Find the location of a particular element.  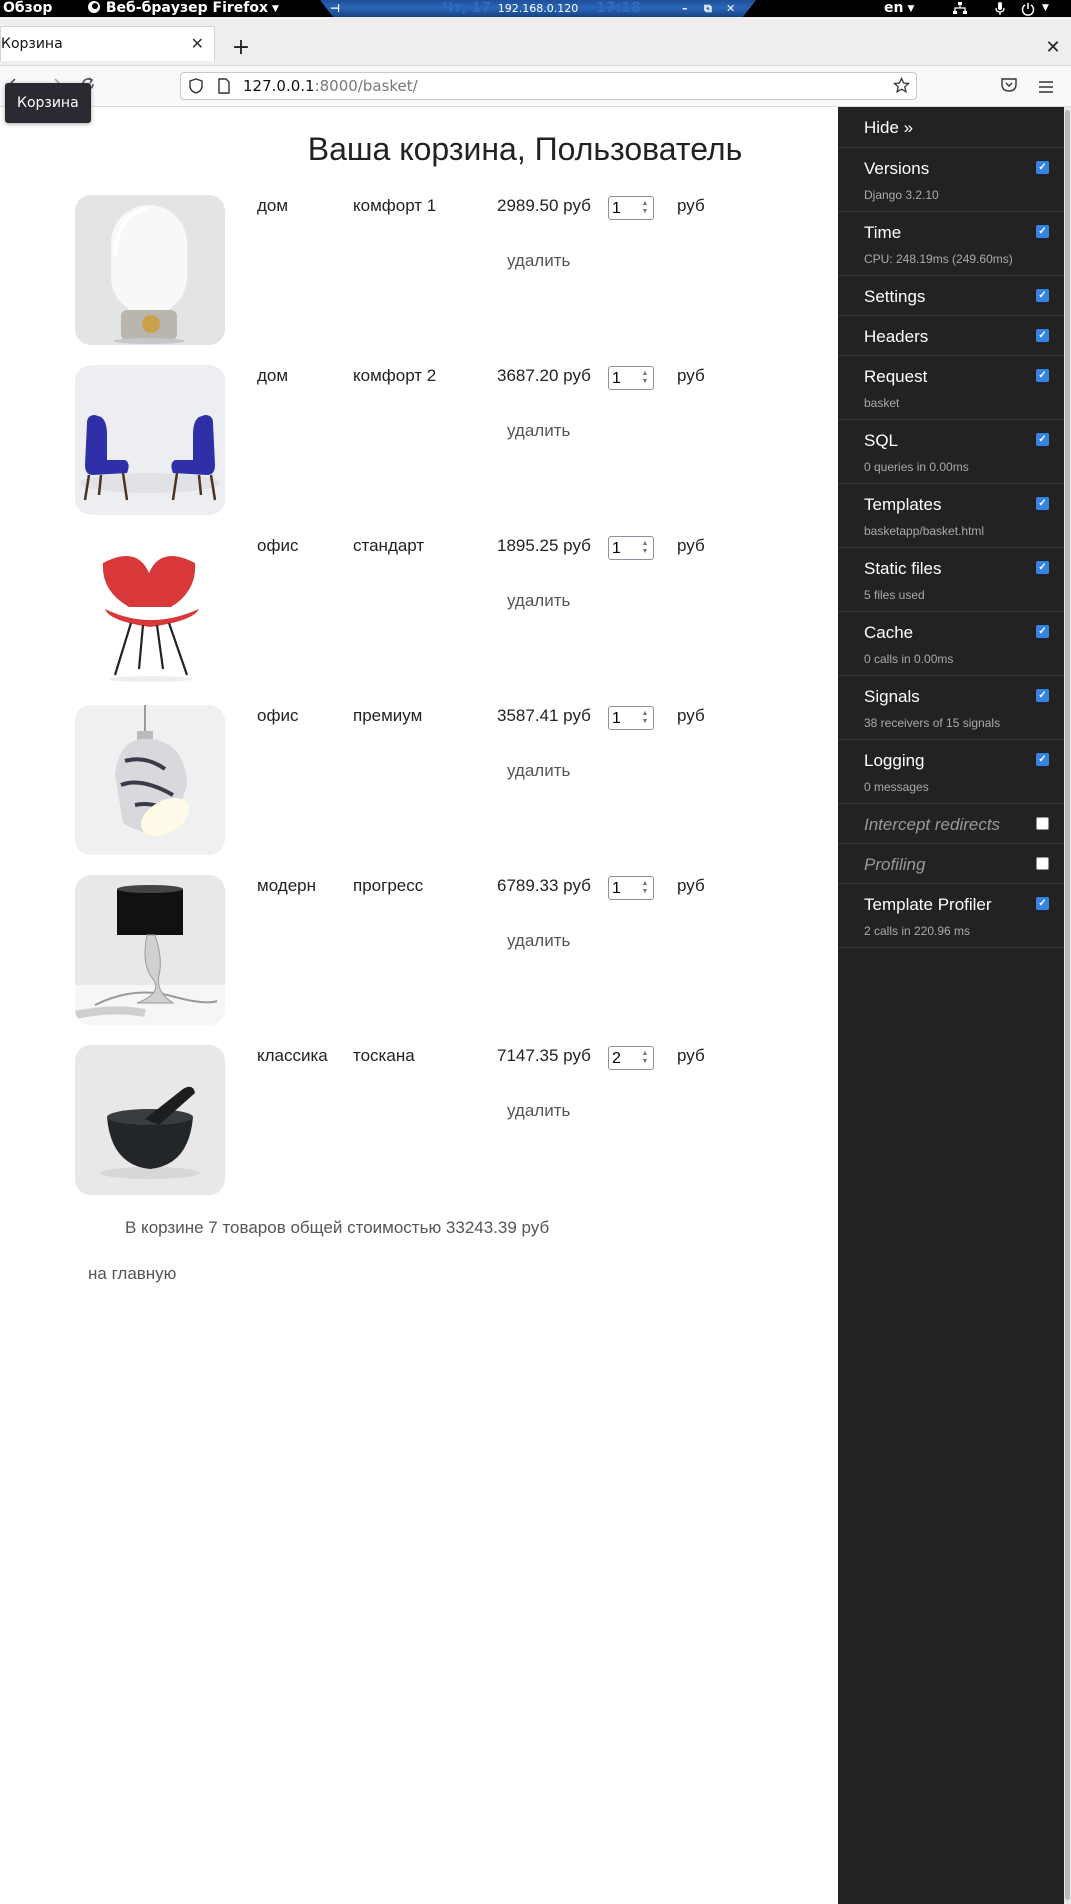

network-icon is located at coordinates (960, 8).